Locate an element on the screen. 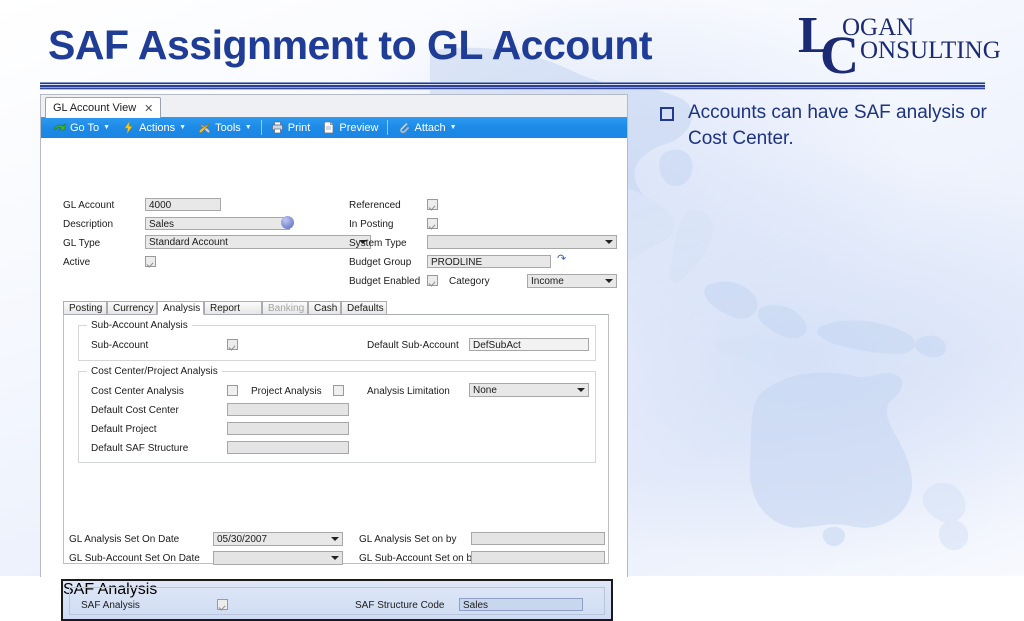 This screenshot has width=1024, height=621. cost-center-project-analysis-title: Cost Center/Project Analysis is located at coordinates (154, 371).